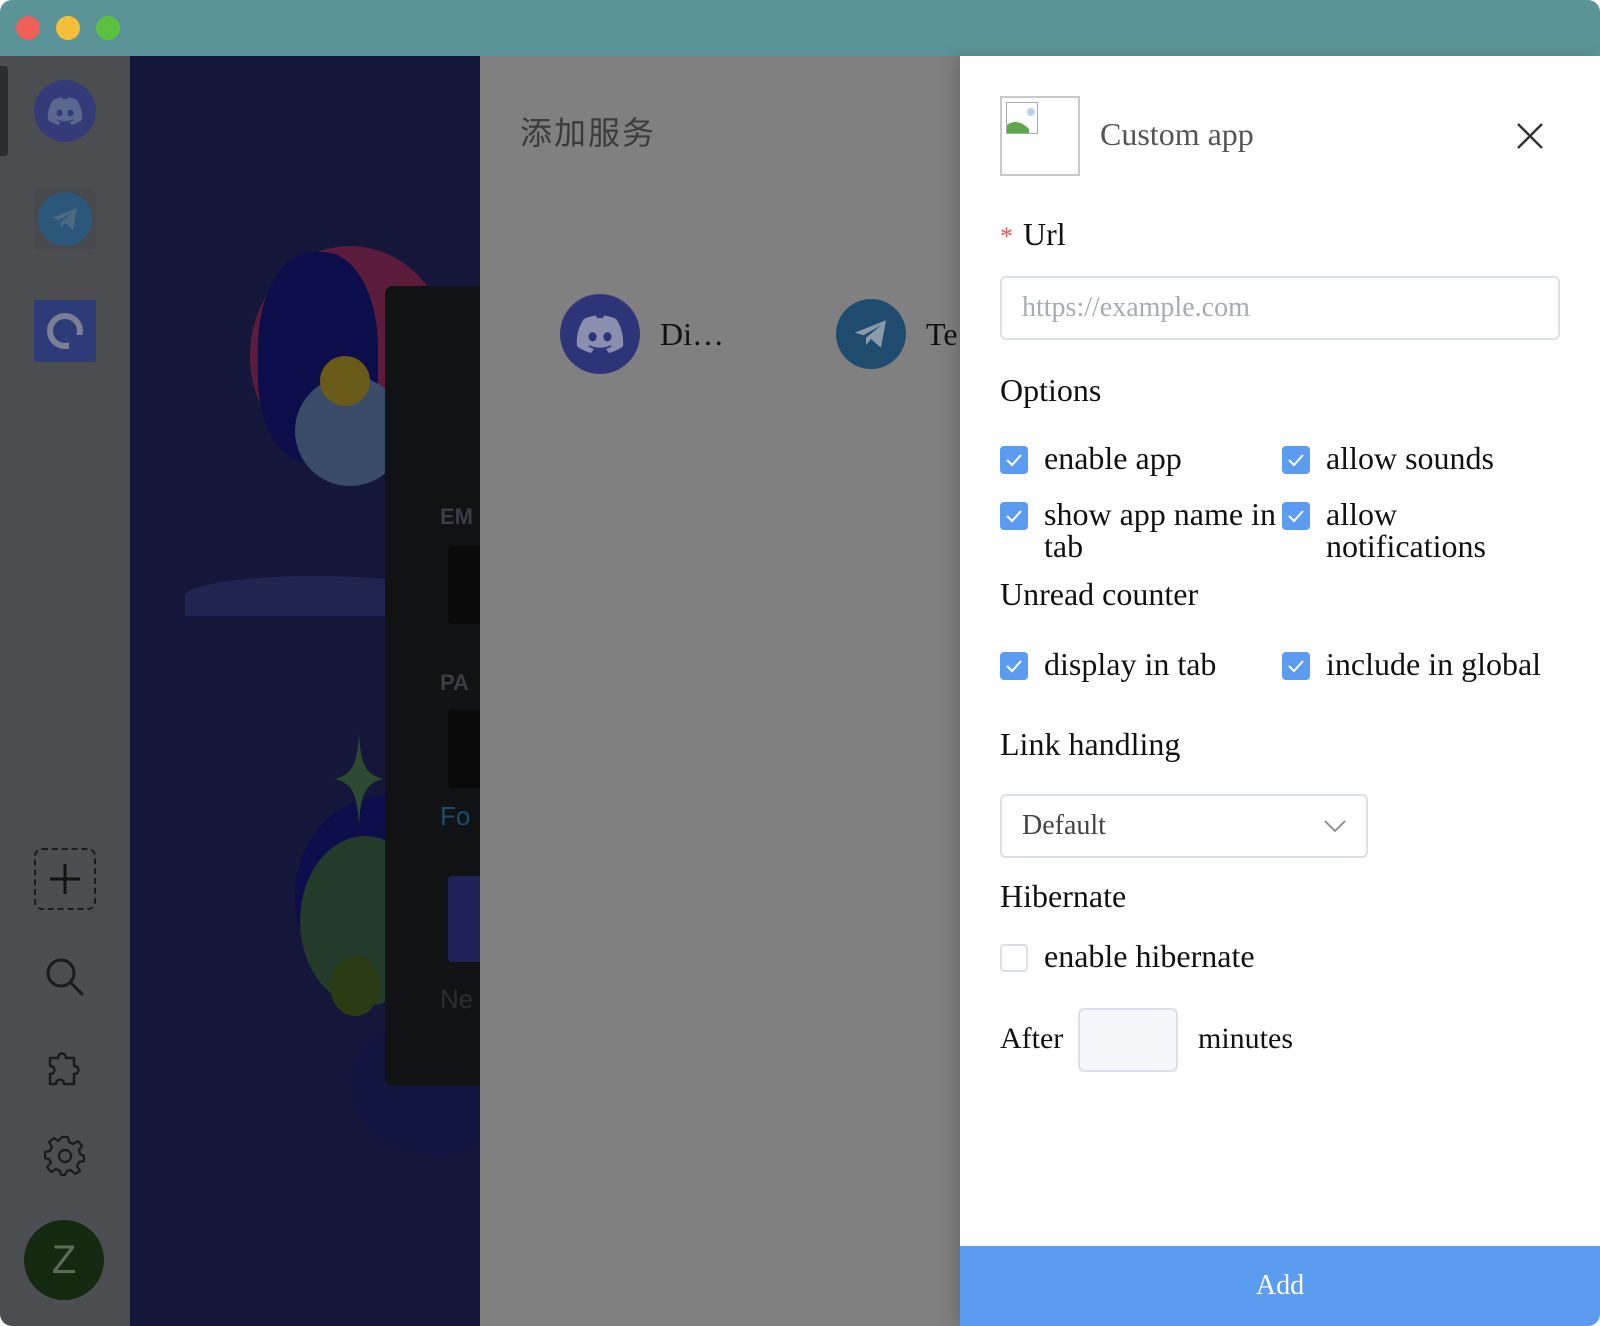  Describe the element at coordinates (1006, 236) in the screenshot. I see `required-mark: *` at that location.